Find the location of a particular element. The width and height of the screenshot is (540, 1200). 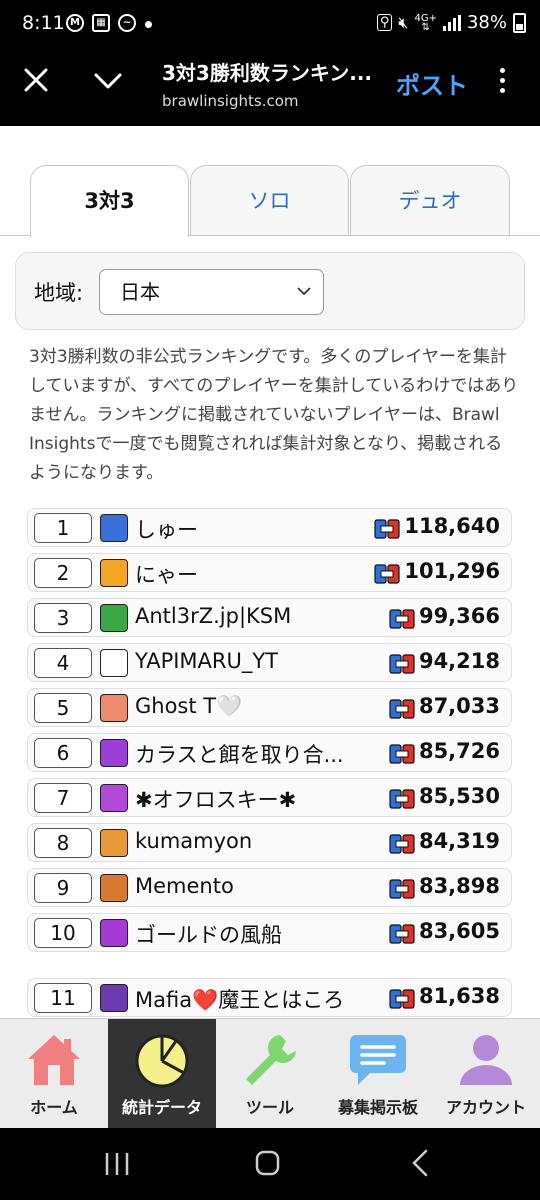

nav-account-label: アカウント is located at coordinates (485, 1107).